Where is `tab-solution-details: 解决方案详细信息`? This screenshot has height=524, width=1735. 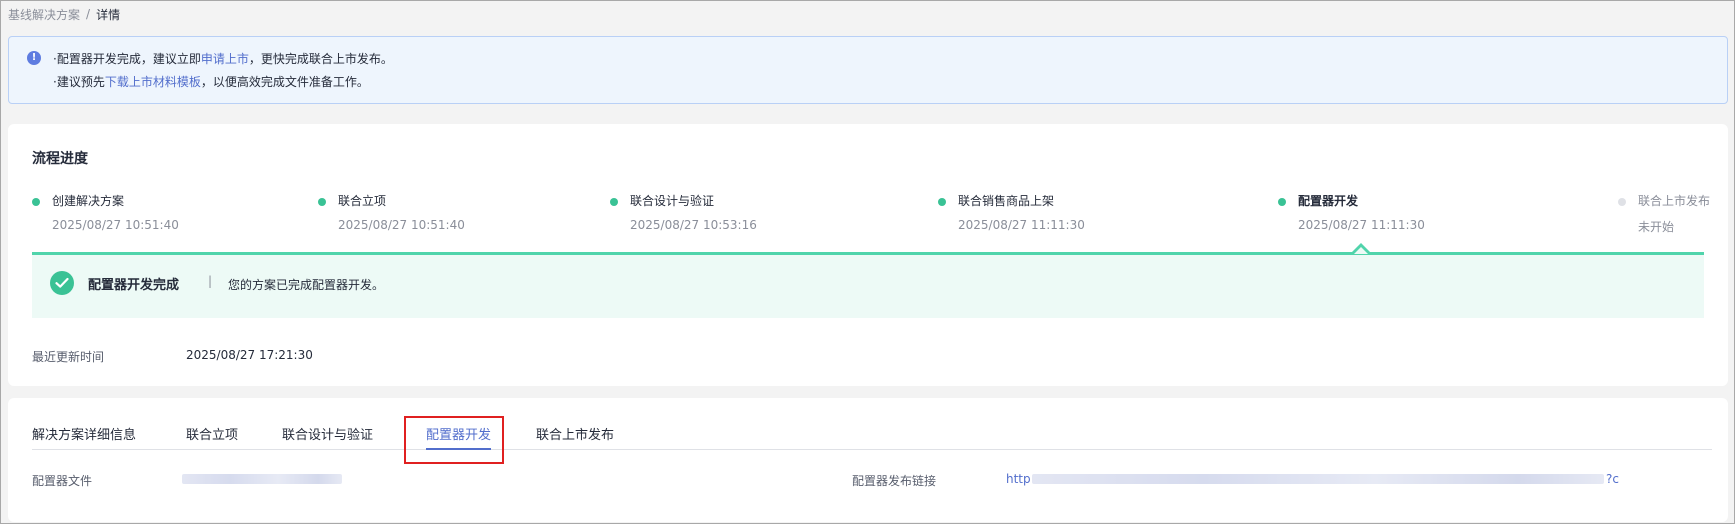 tab-solution-details: 解决方案详细信息 is located at coordinates (84, 433).